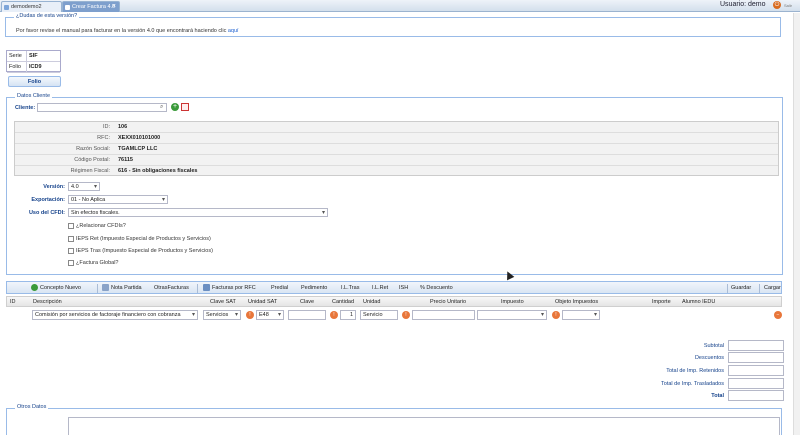  What do you see at coordinates (175, 107) in the screenshot?
I see `add-icon: +` at bounding box center [175, 107].